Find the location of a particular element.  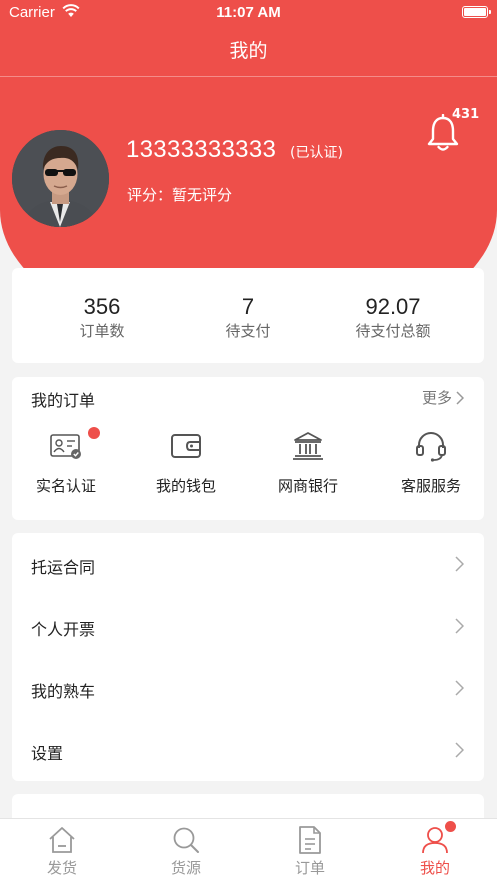

avatar-portrait-icon is located at coordinates (60, 178).